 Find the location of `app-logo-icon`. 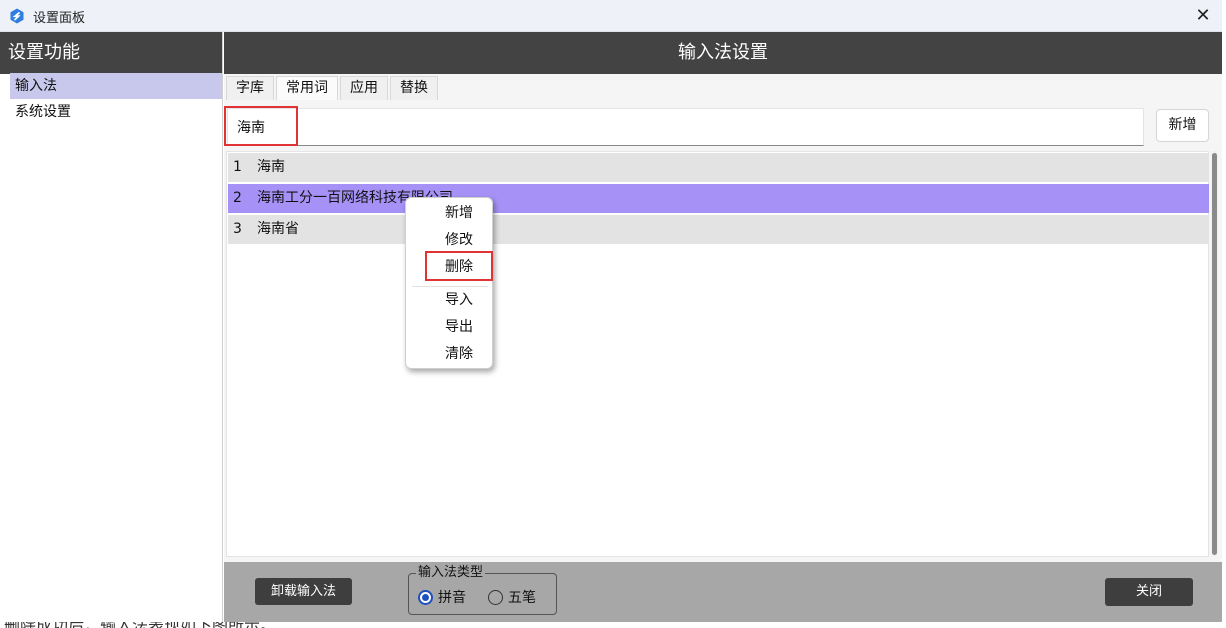

app-logo-icon is located at coordinates (17, 16).